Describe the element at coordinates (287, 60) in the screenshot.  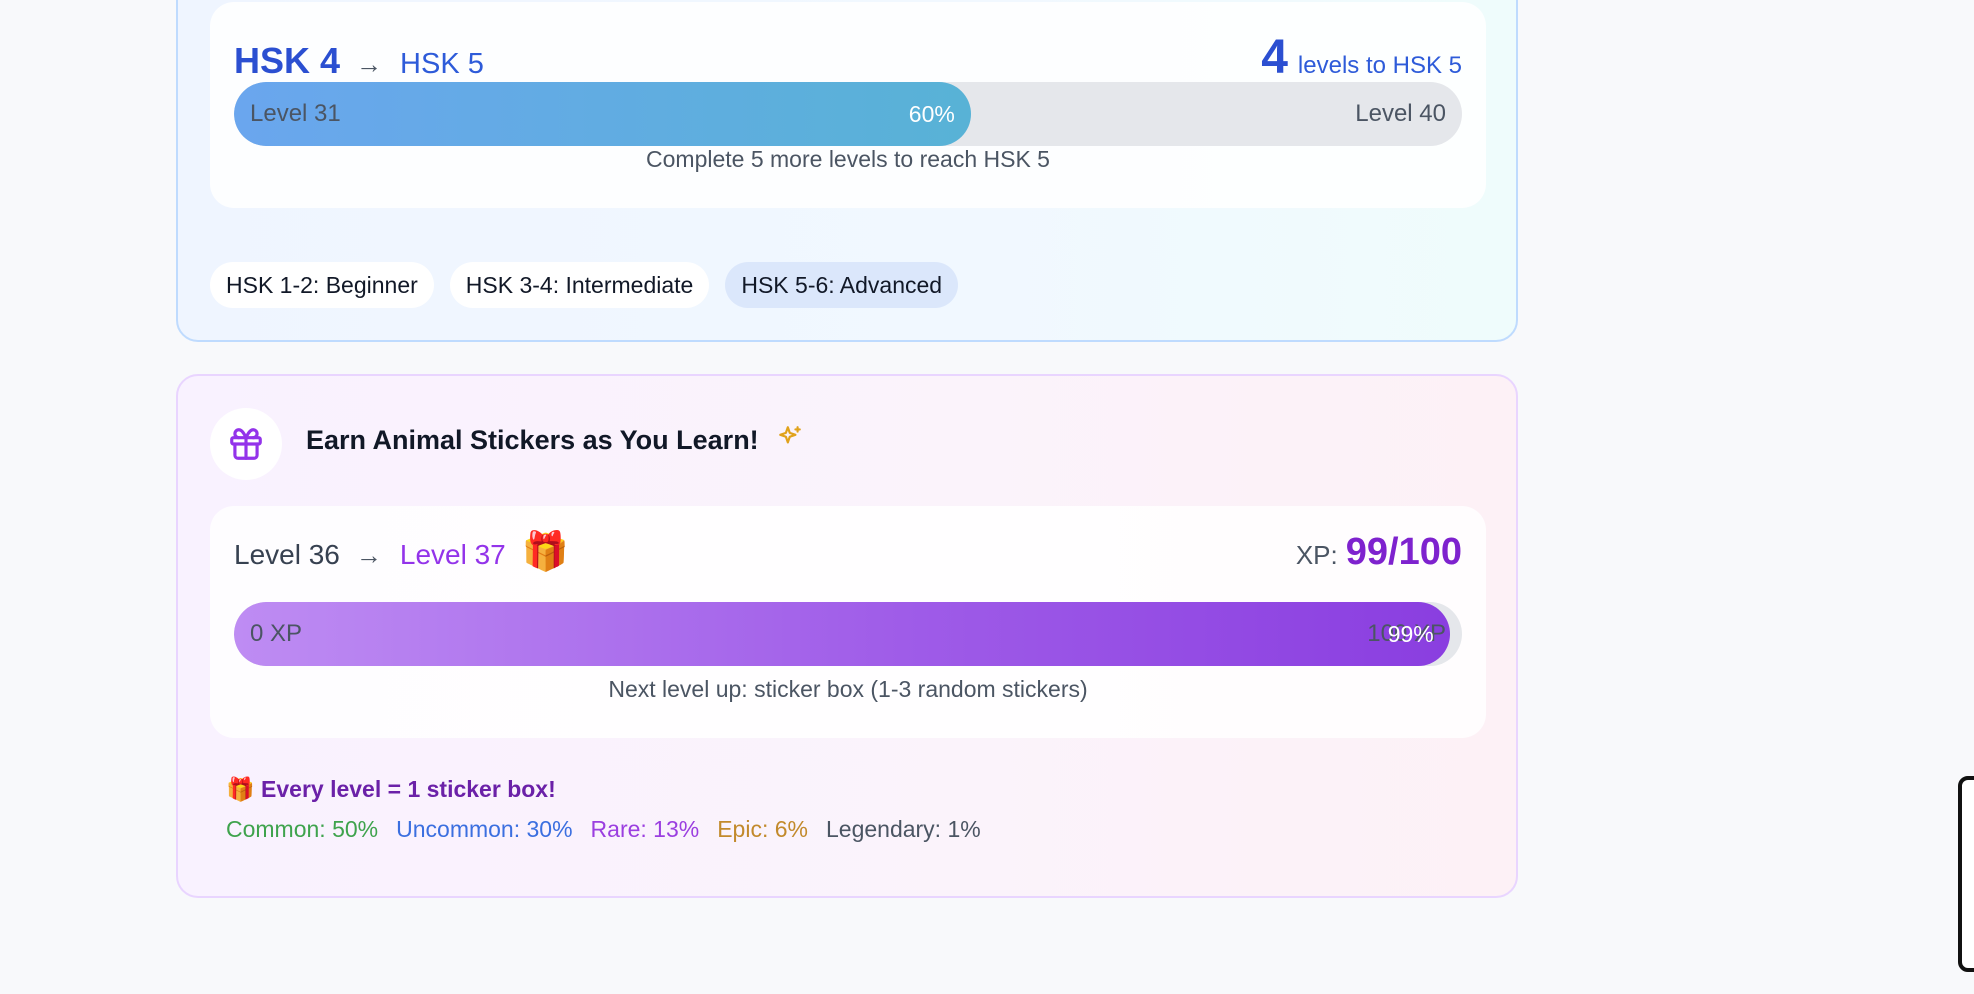
I see `hsk-current-level: HSK 4` at that location.